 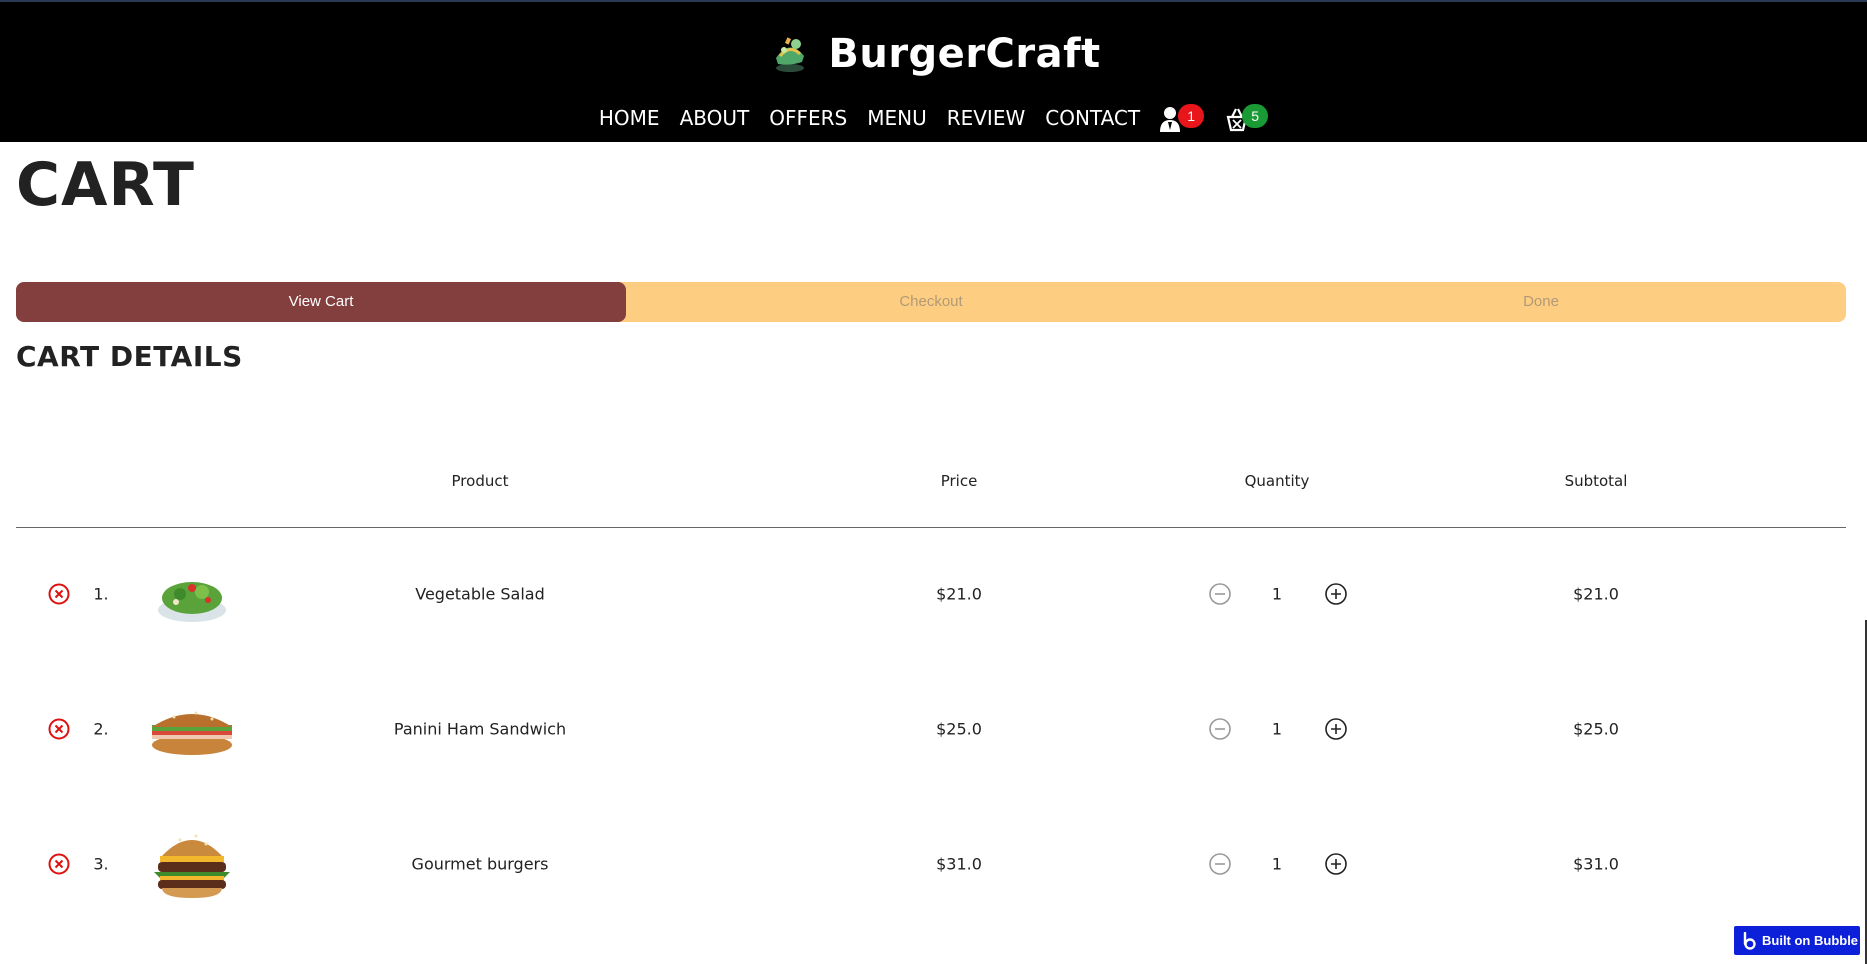 I want to click on table-row: 1. Vegetable Salad $21.0 1 $21.0, so click(x=931, y=593).